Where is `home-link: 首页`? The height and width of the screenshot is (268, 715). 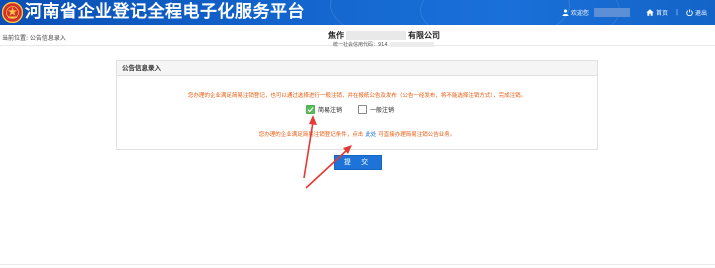 home-link: 首页 is located at coordinates (657, 12).